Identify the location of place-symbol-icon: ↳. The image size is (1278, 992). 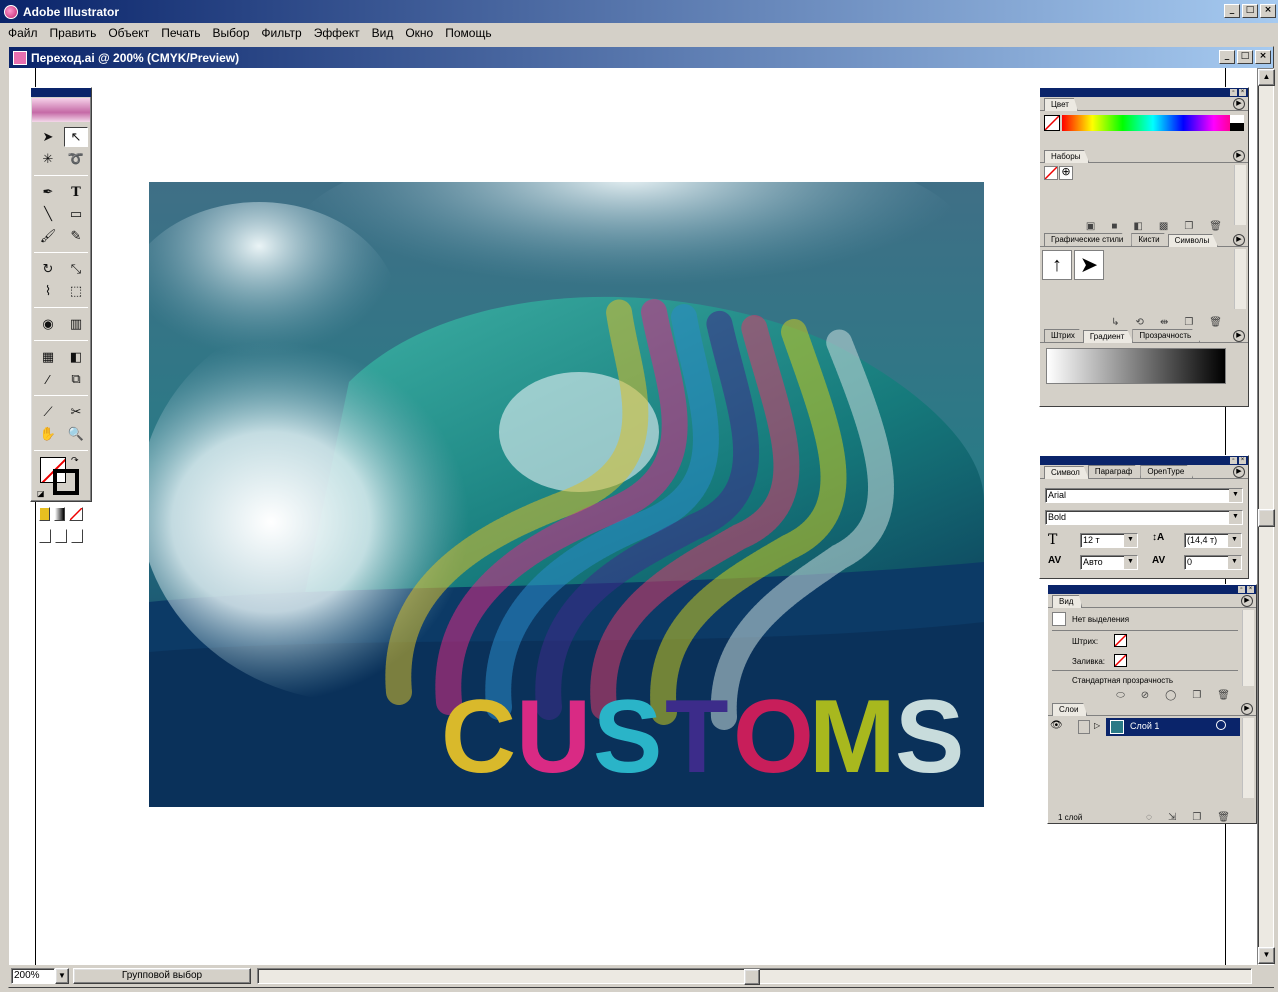
(1115, 322).